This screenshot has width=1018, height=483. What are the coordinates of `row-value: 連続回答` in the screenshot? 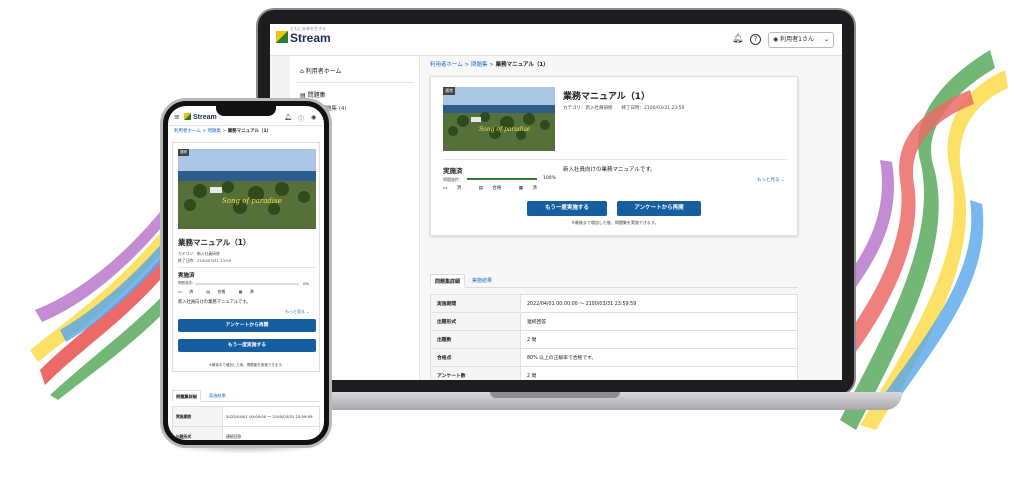 It's located at (659, 321).